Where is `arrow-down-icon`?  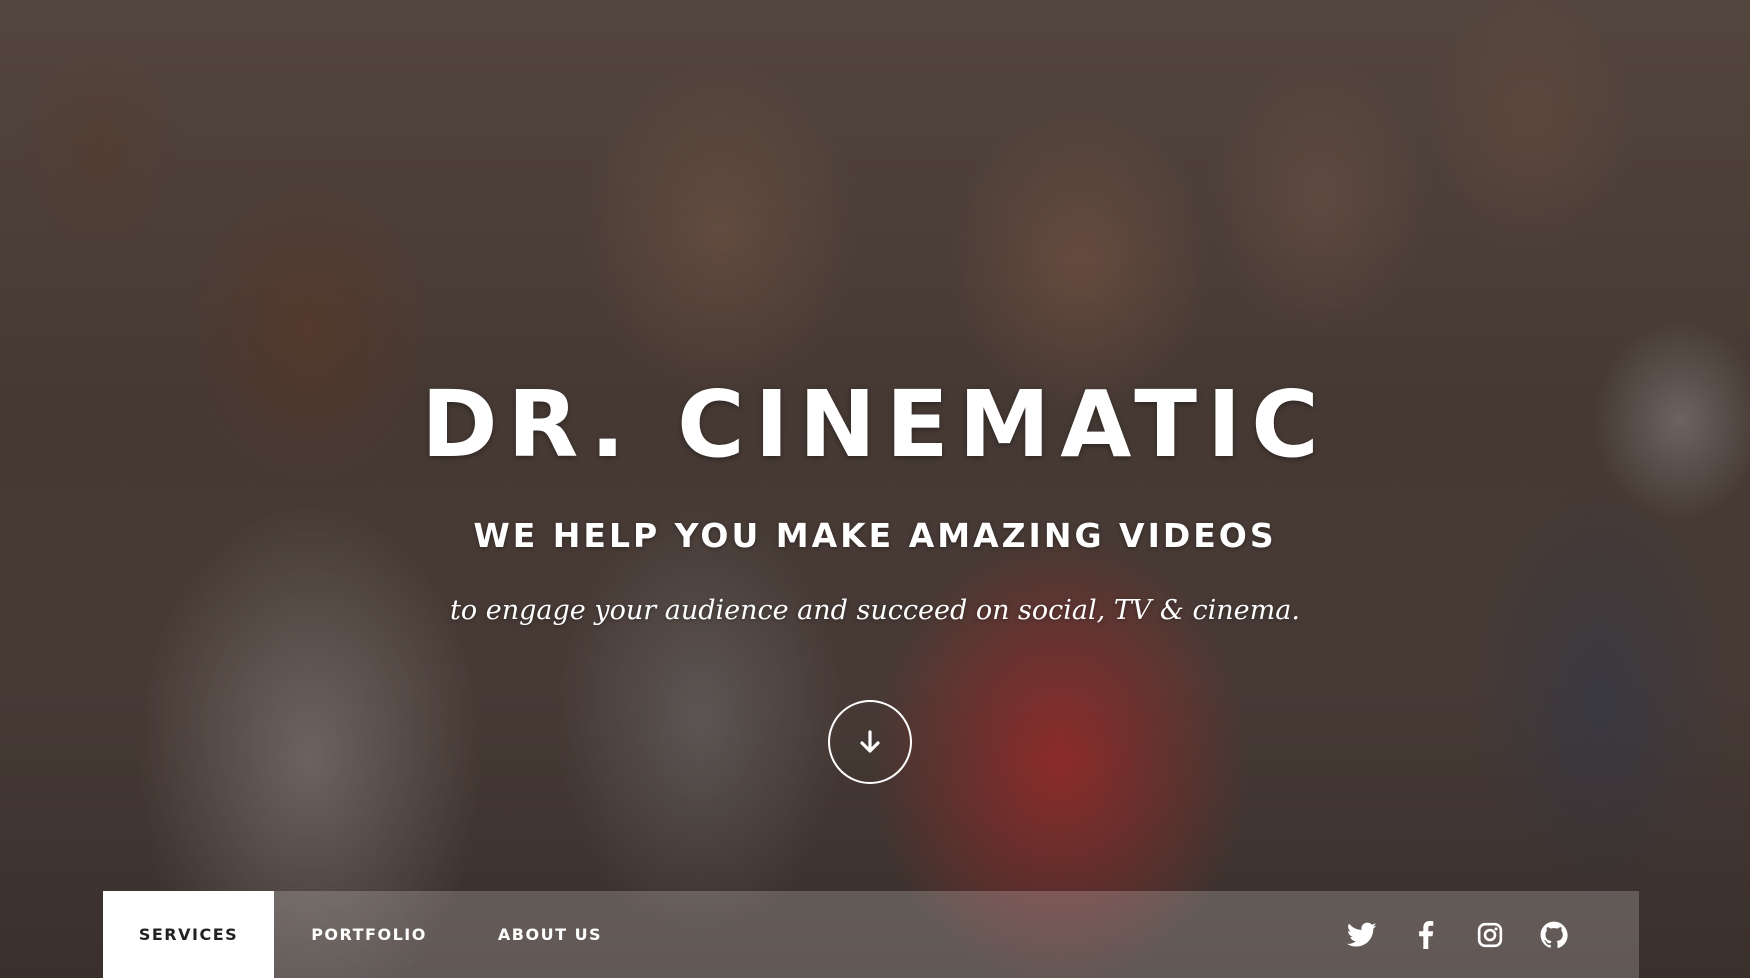
arrow-down-icon is located at coordinates (870, 742).